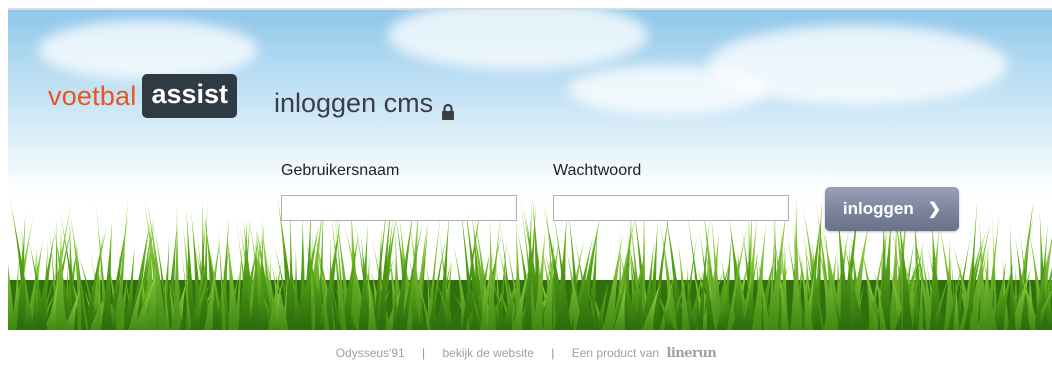 This screenshot has width=1052, height=369. What do you see at coordinates (878, 208) in the screenshot?
I see `login-button-label: inloggen` at bounding box center [878, 208].